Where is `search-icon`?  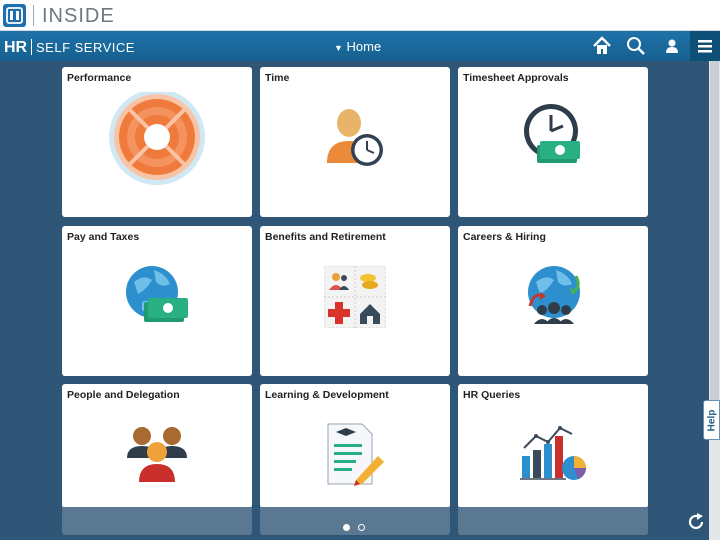 search-icon is located at coordinates (636, 46).